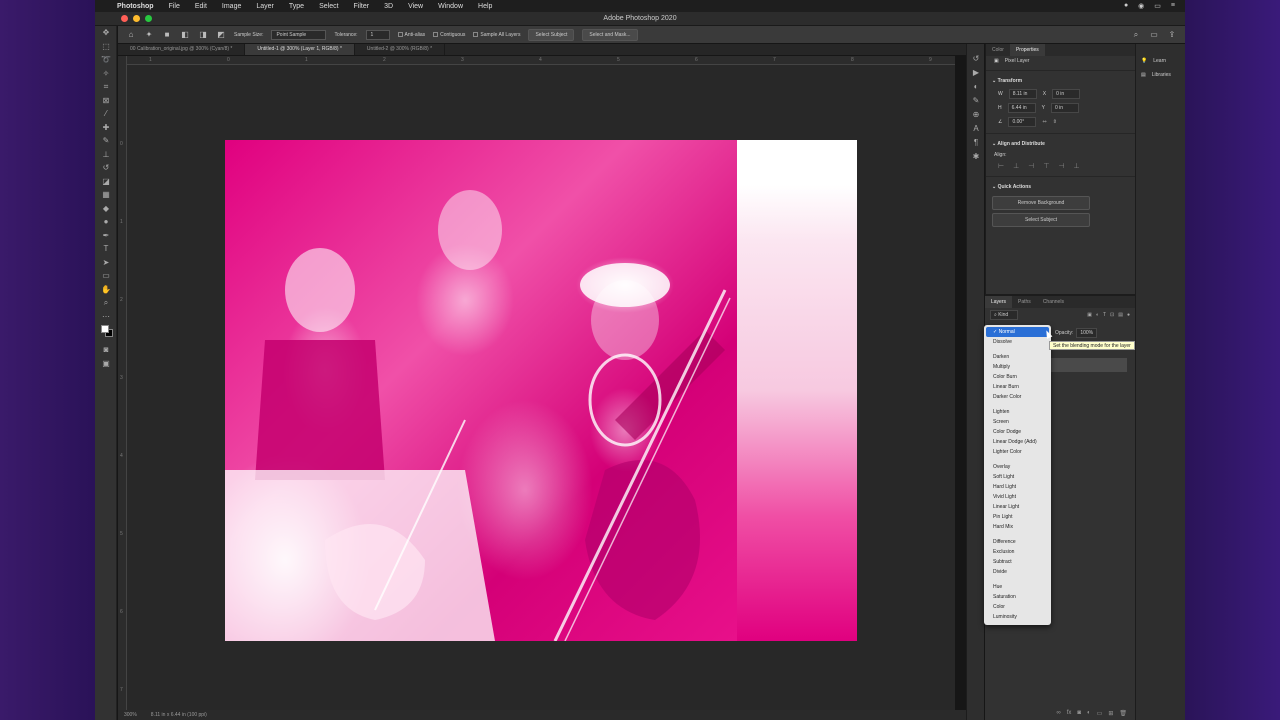  I want to click on home-icon: ⌂, so click(131, 35).